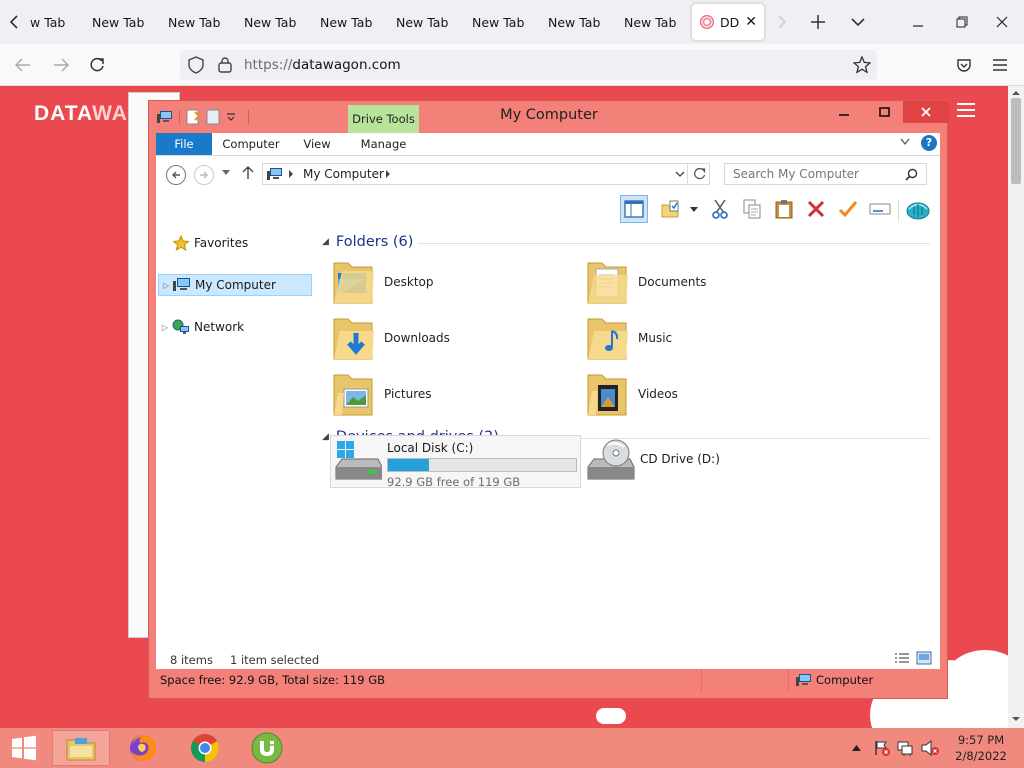 Image resolution: width=1024 pixels, height=768 pixels. What do you see at coordinates (848, 209) in the screenshot?
I see `rename-check-icon` at bounding box center [848, 209].